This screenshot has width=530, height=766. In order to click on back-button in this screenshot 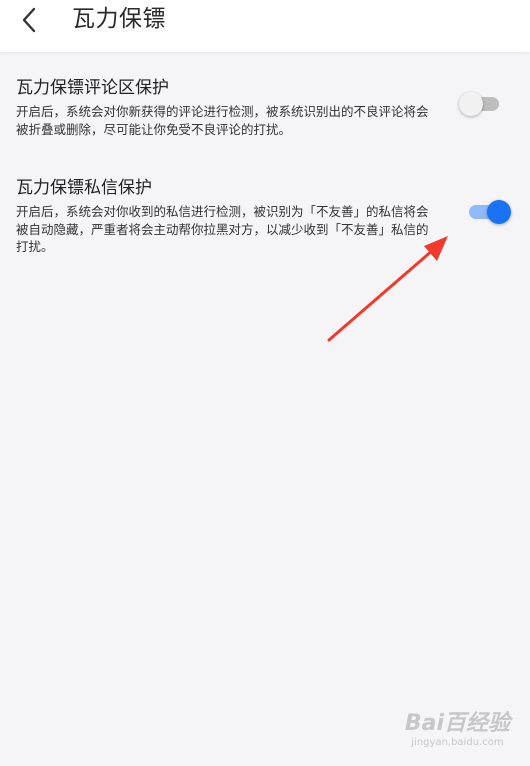, I will do `click(31, 20)`.